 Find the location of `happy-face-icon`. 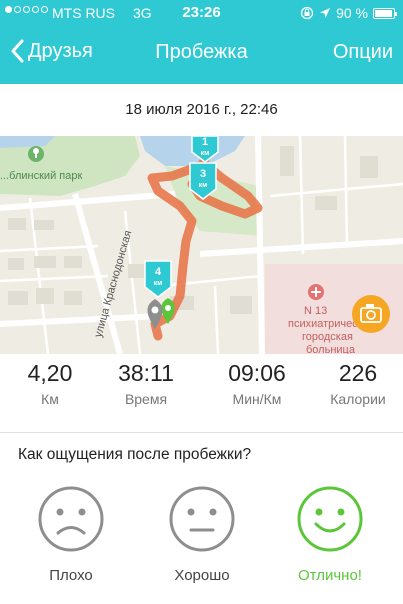

happy-face-icon is located at coordinates (330, 519).